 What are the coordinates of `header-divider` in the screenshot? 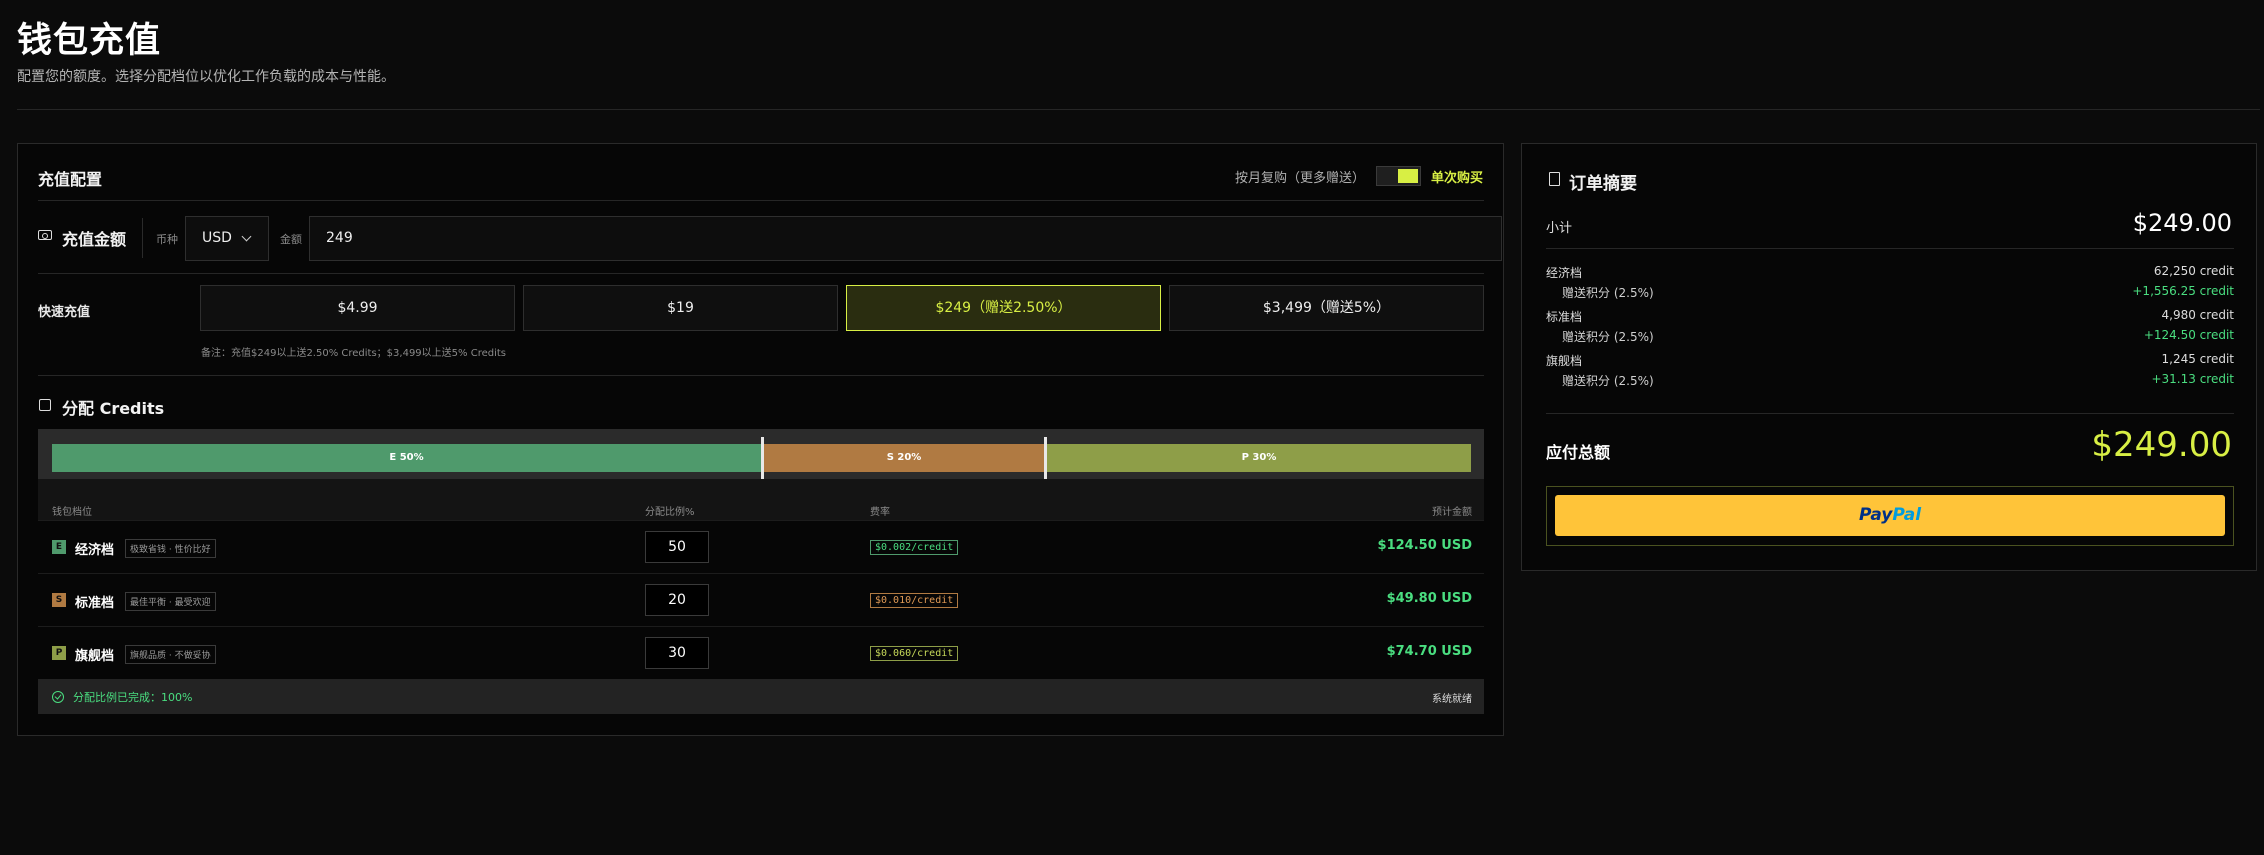 It's located at (1138, 109).